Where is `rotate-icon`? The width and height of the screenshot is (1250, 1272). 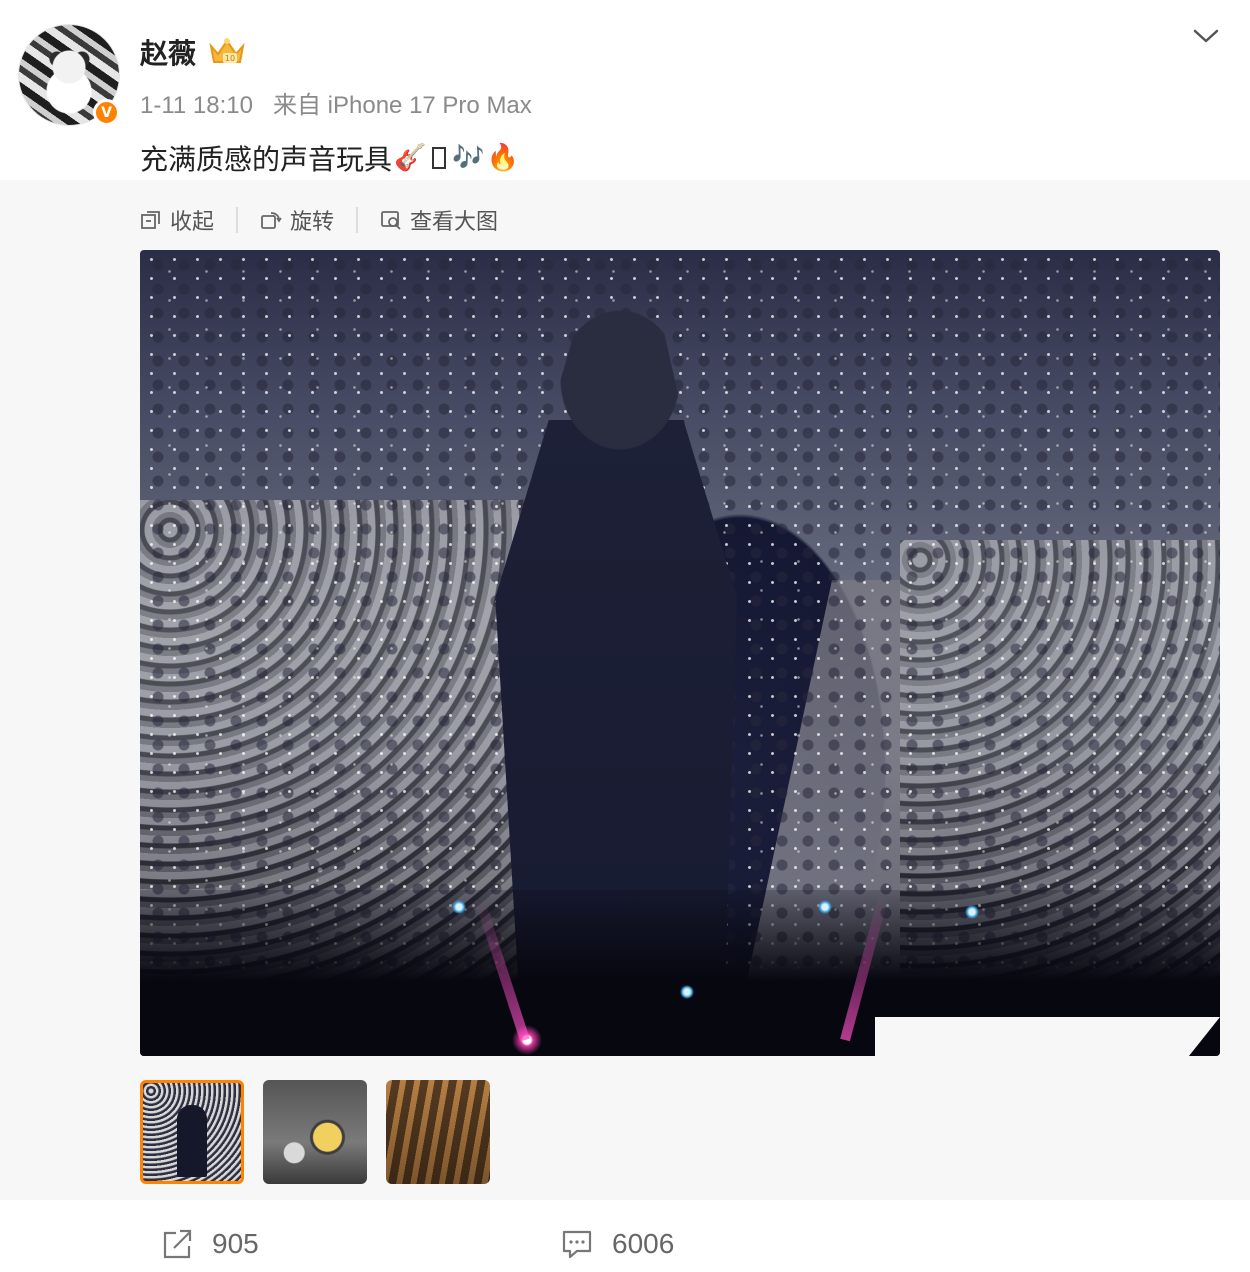 rotate-icon is located at coordinates (271, 220).